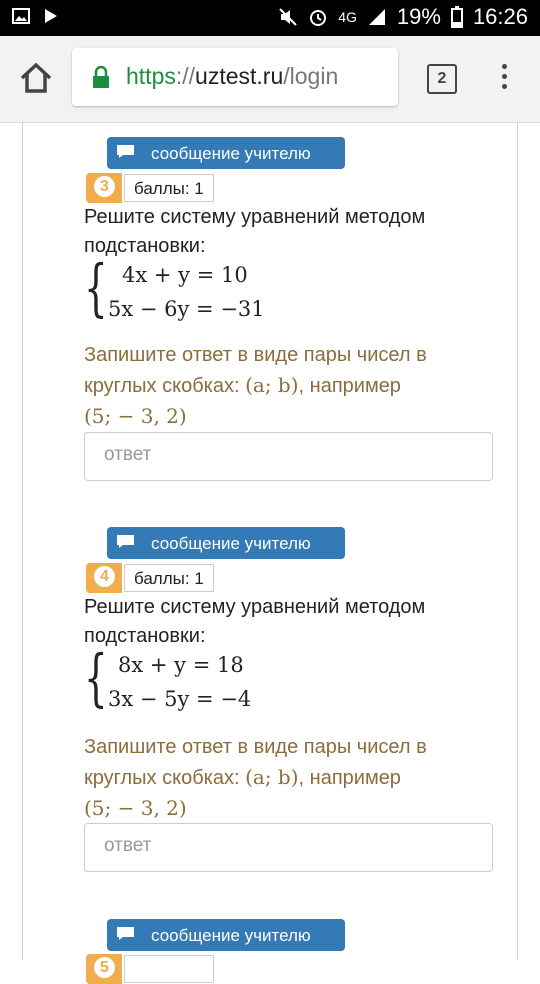 The image size is (540, 984). Describe the element at coordinates (347, 17) in the screenshot. I see `network-type: 4G` at that location.